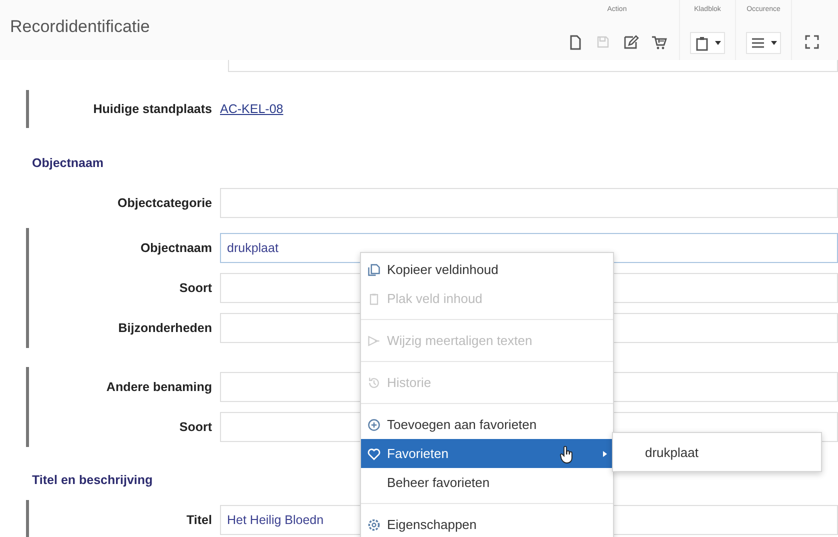  Describe the element at coordinates (374, 299) in the screenshot. I see `paste-icon` at that location.